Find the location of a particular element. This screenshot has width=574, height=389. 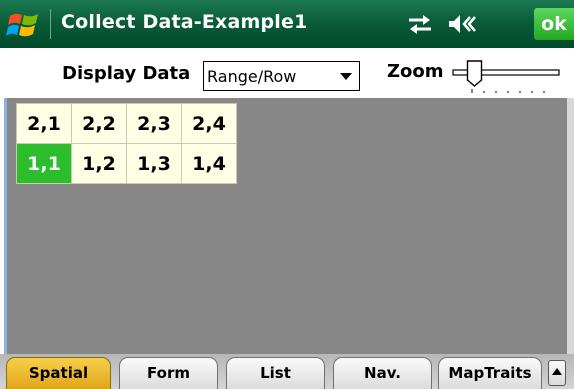

tab-spatial: Spatial is located at coordinates (58, 373).